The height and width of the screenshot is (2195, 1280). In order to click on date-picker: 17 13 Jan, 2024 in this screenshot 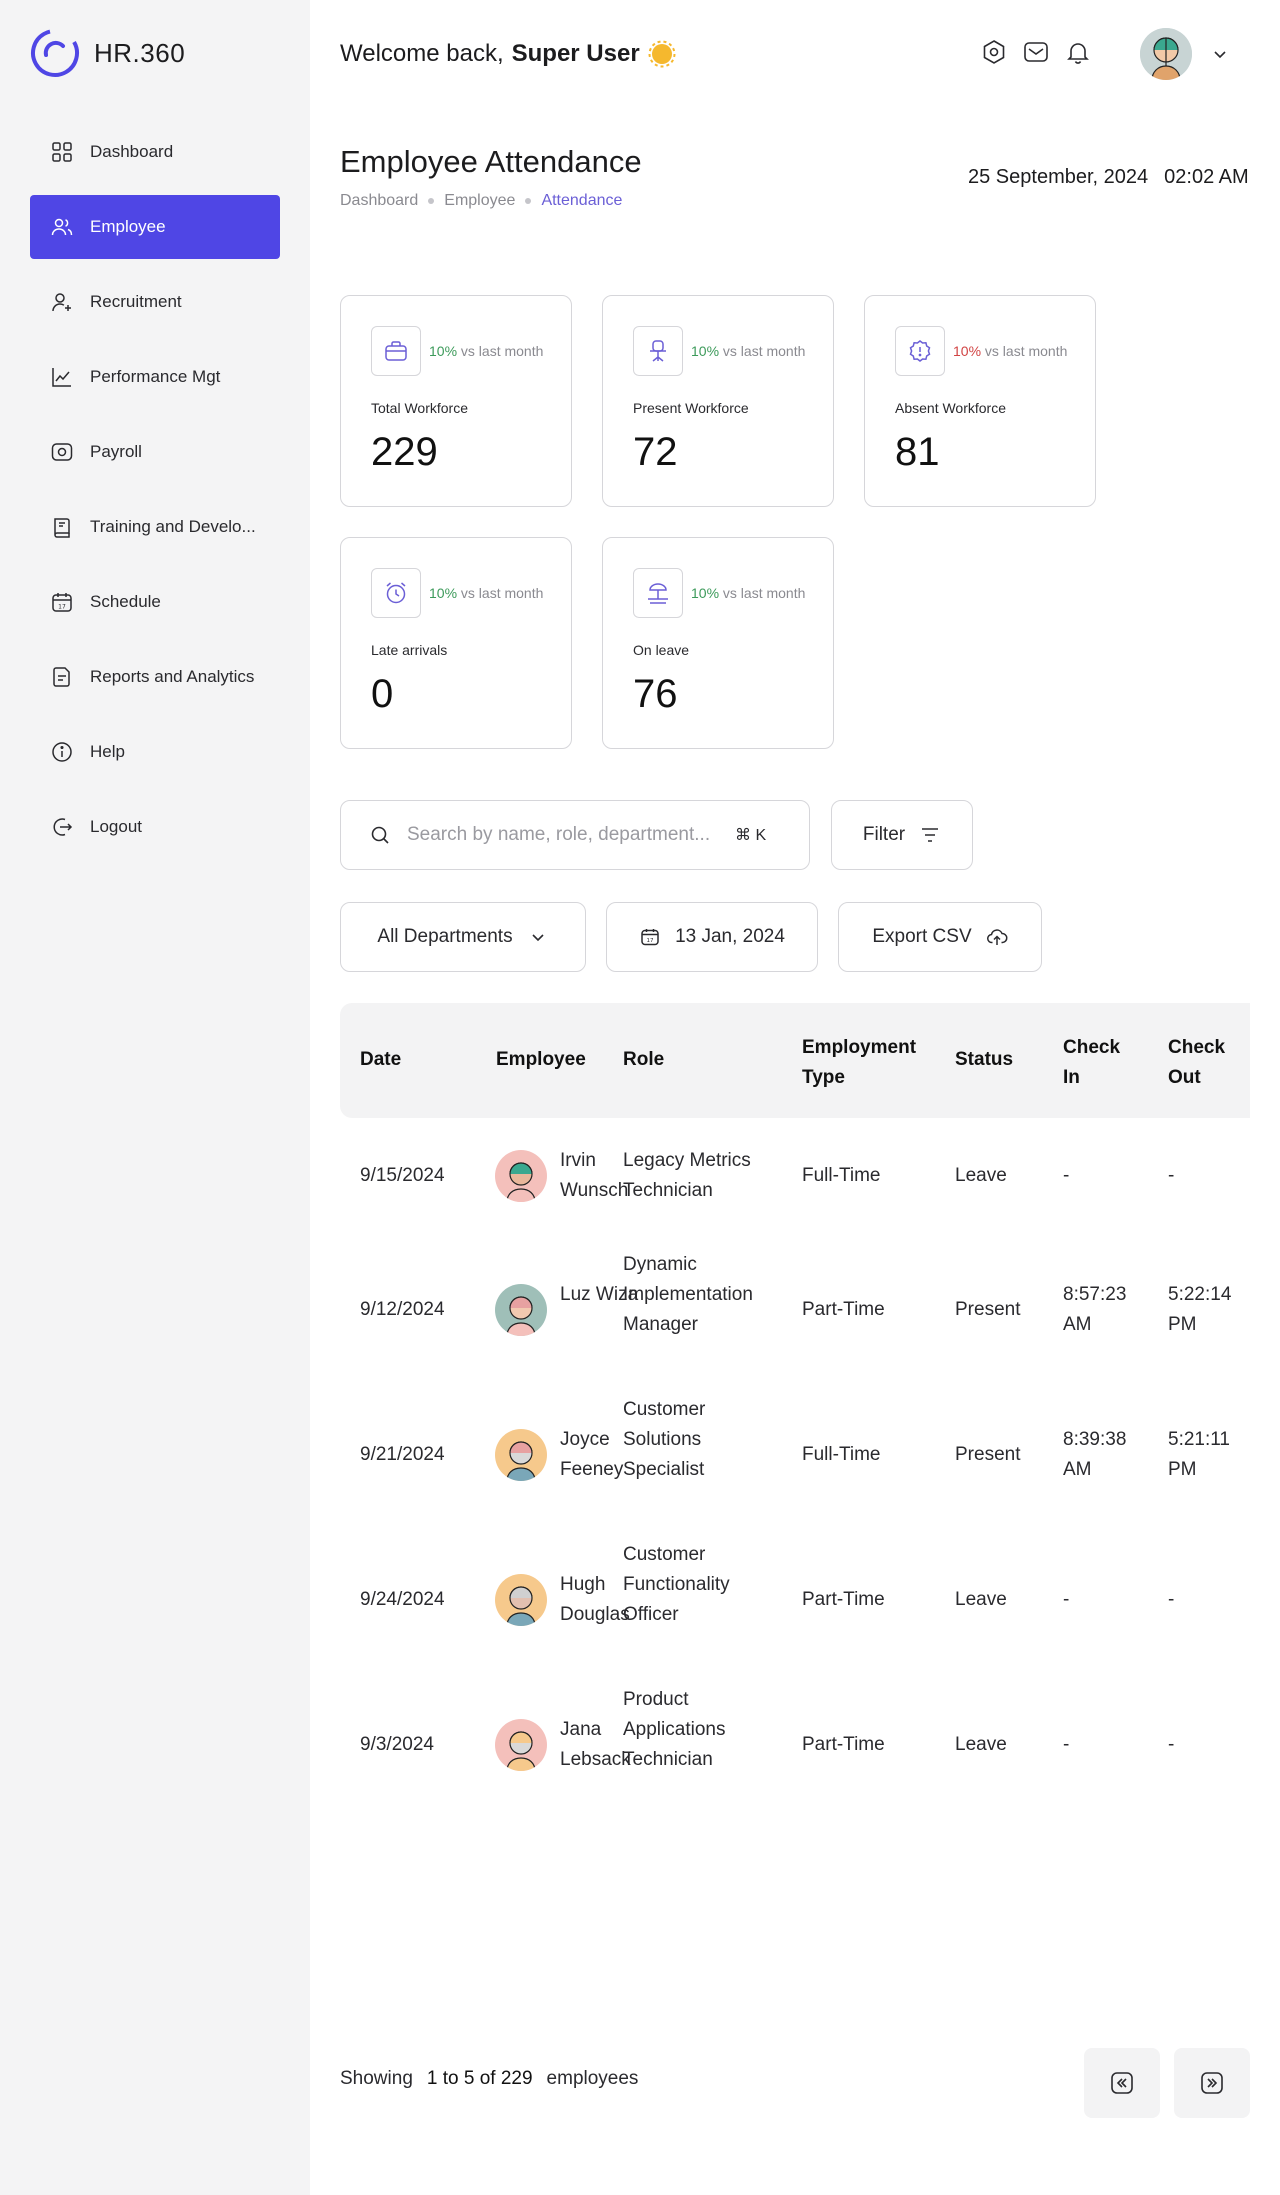, I will do `click(712, 937)`.